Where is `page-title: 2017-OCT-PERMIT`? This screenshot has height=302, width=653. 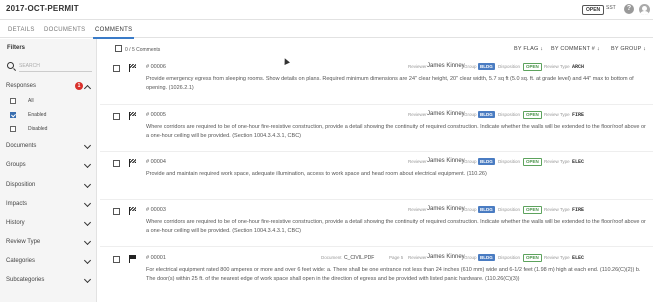
page-title: 2017-OCT-PERMIT is located at coordinates (42, 8).